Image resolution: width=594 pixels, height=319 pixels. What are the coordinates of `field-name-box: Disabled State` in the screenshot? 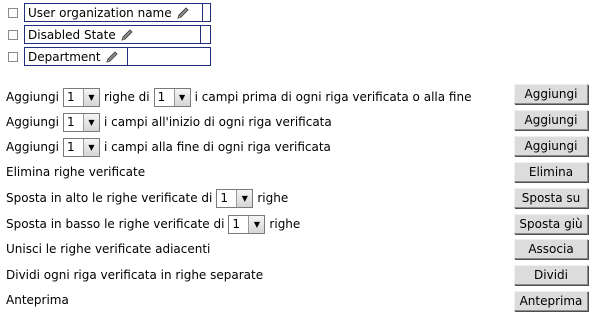 It's located at (112, 34).